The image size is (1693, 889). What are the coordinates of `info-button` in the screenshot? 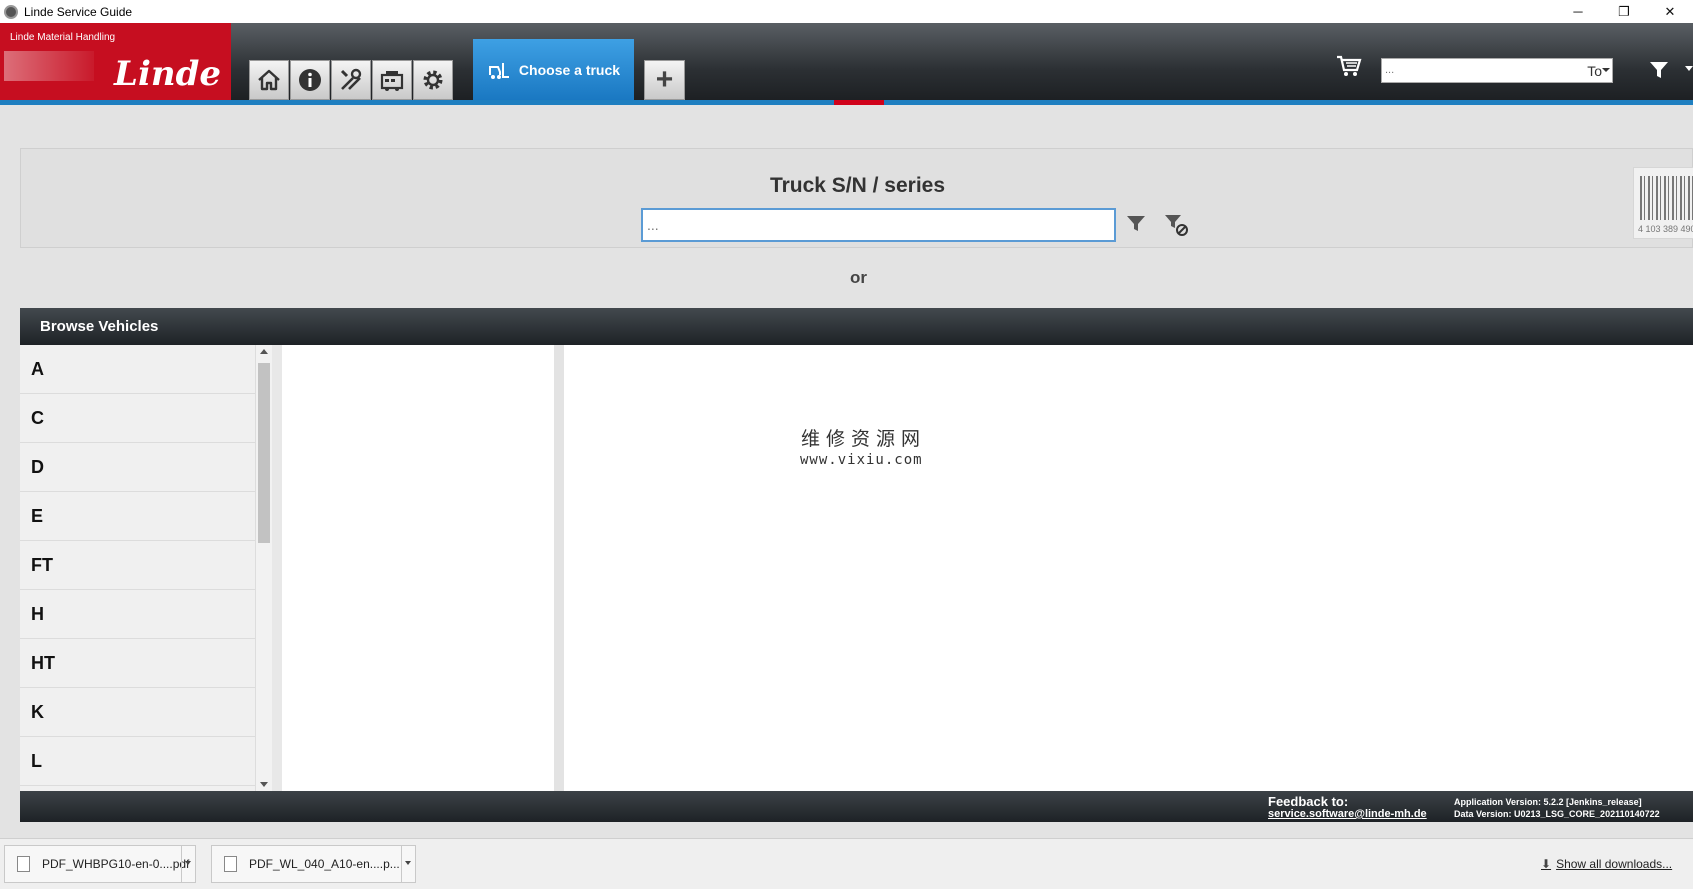 It's located at (310, 80).